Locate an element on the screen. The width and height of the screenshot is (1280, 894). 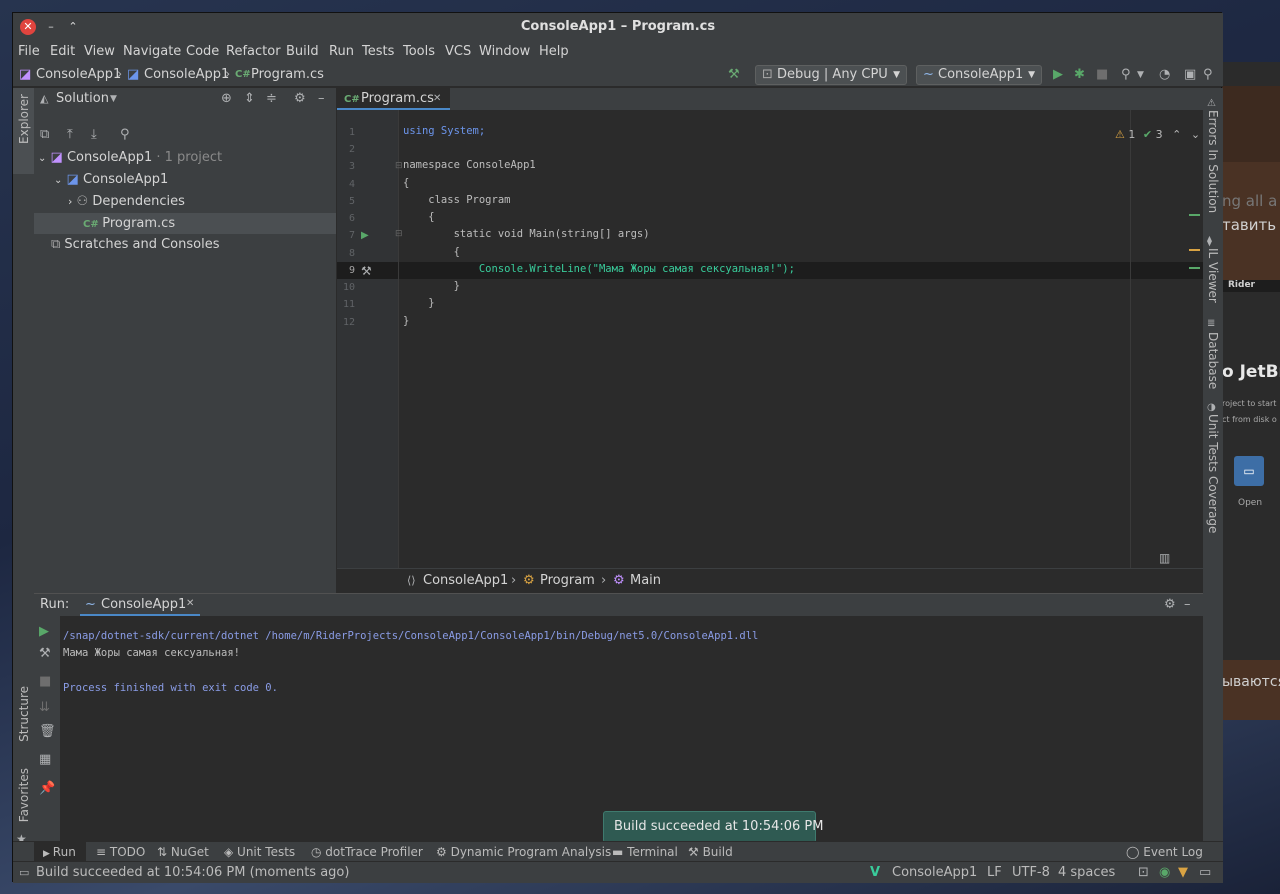
pin-icon: 📌 is located at coordinates (47, 789).